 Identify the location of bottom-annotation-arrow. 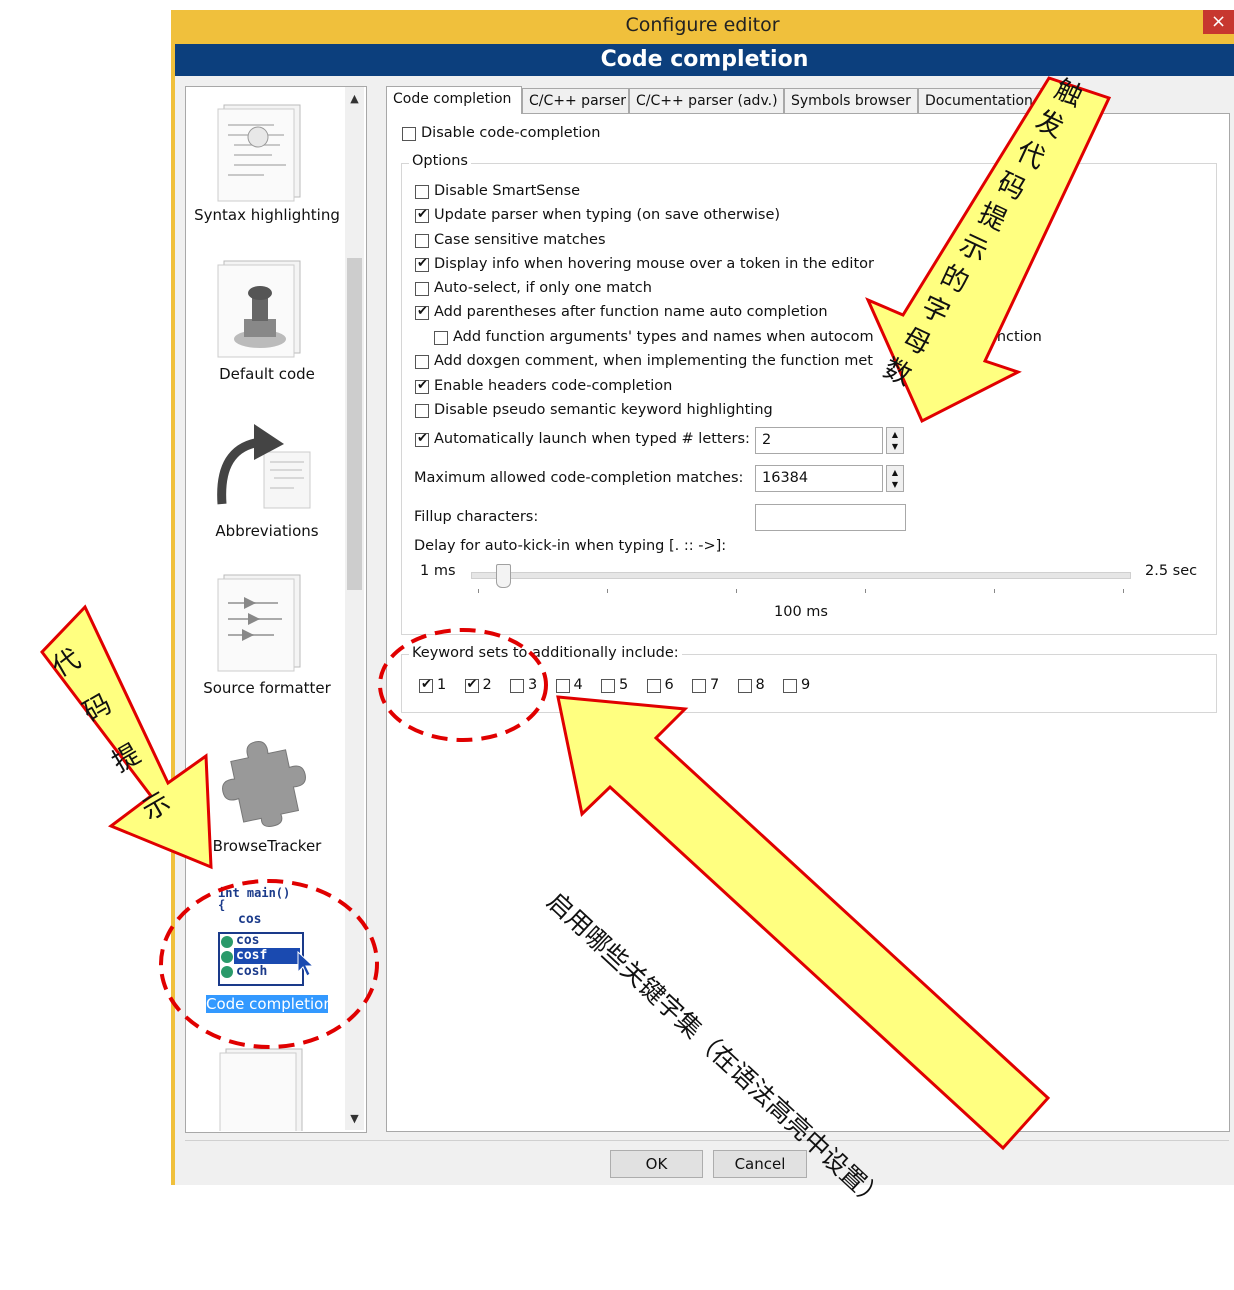
(803, 923).